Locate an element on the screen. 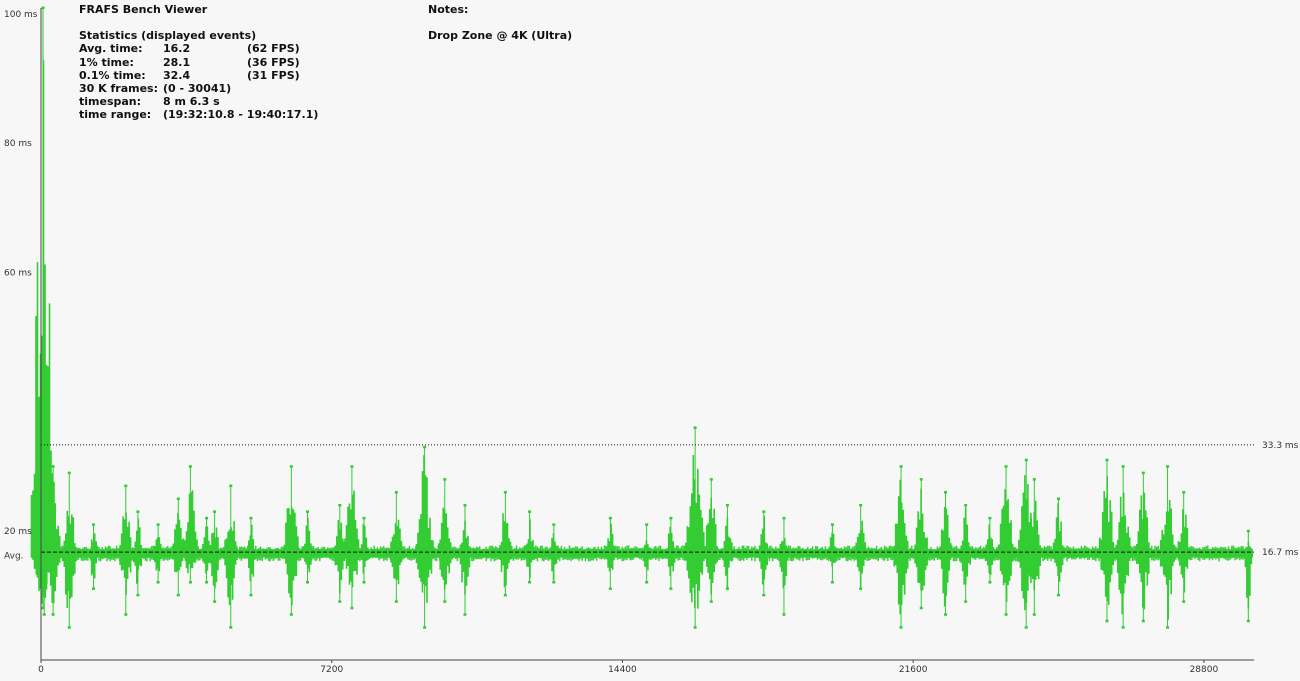 The height and width of the screenshot is (681, 1300). y-tick-label: 100 ms is located at coordinates (21, 15).